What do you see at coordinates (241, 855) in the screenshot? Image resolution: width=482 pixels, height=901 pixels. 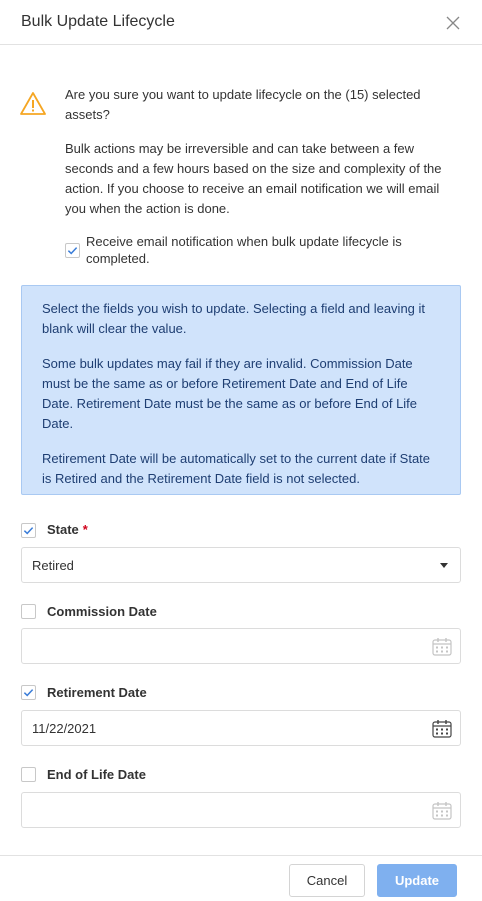 I see `footer-divider` at bounding box center [241, 855].